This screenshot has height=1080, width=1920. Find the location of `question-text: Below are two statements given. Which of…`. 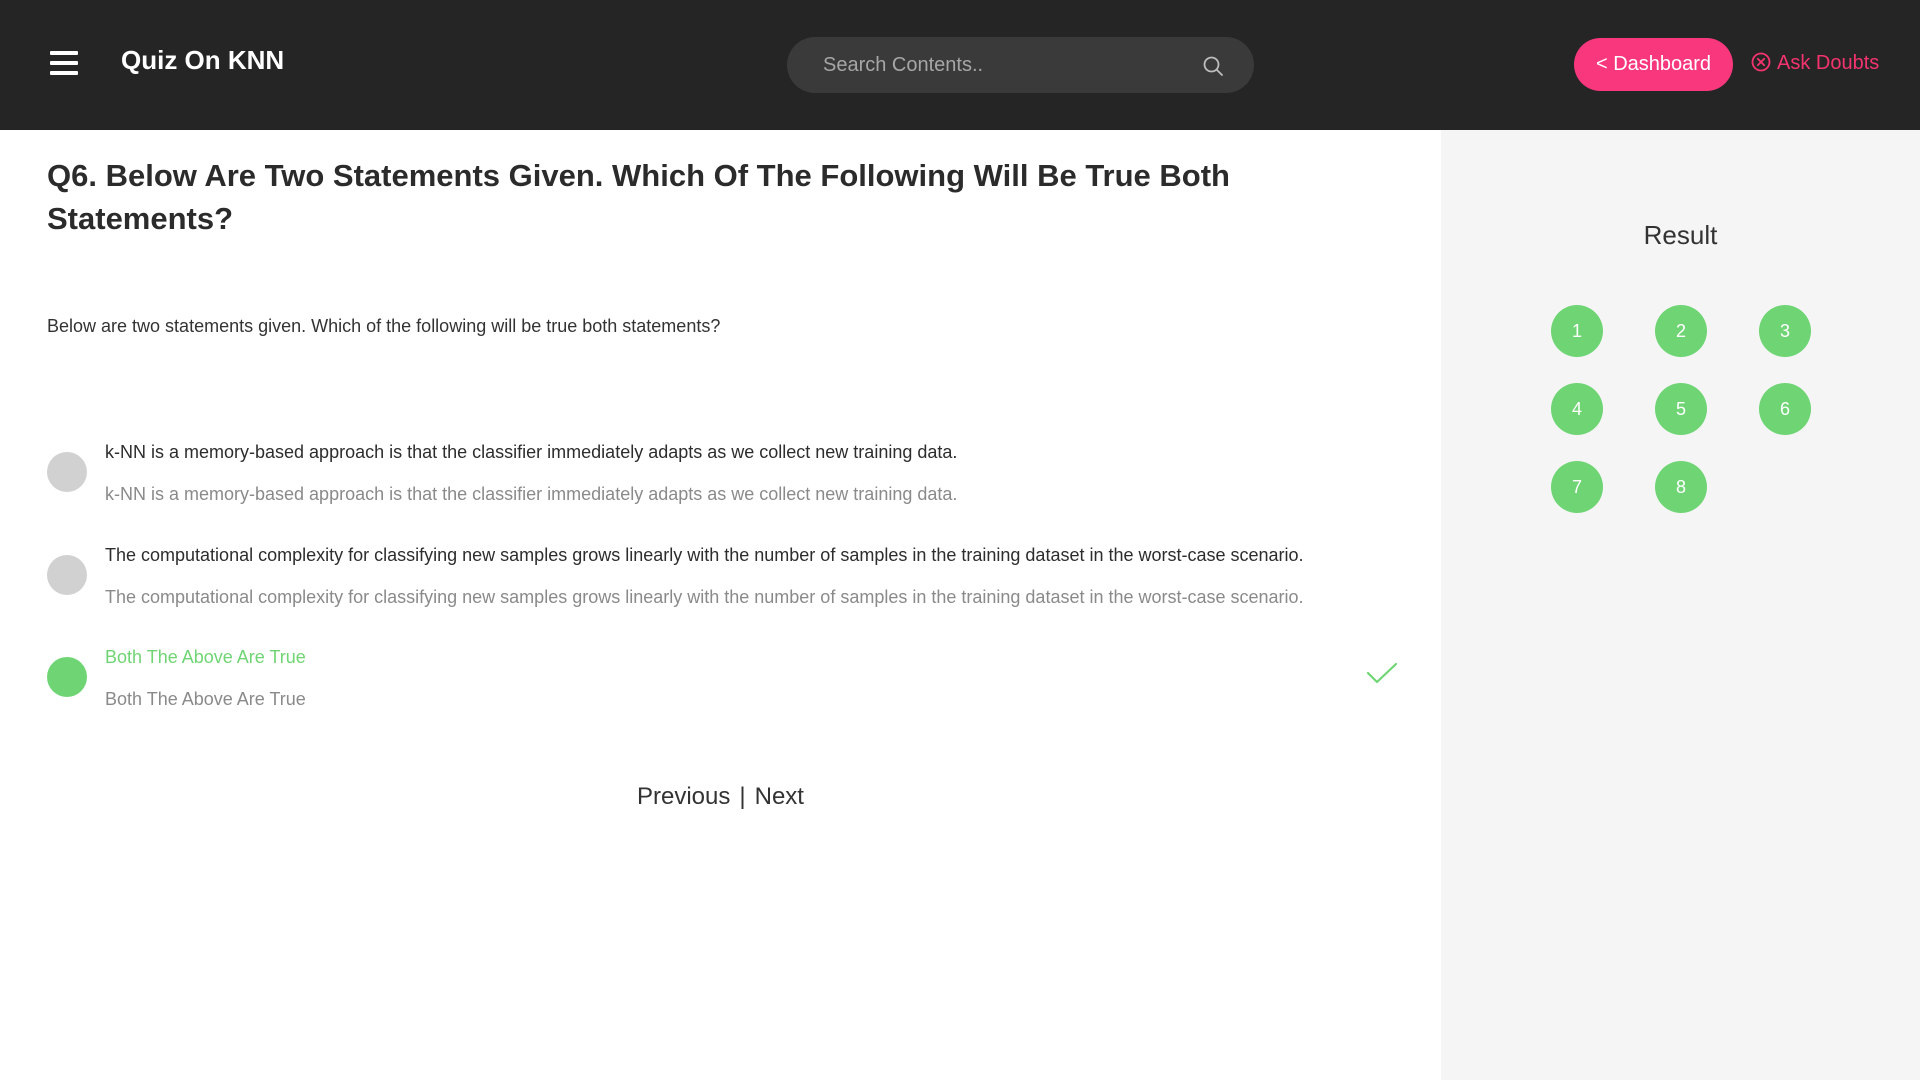

question-text: Below are two statements given. Which of… is located at coordinates (384, 326).